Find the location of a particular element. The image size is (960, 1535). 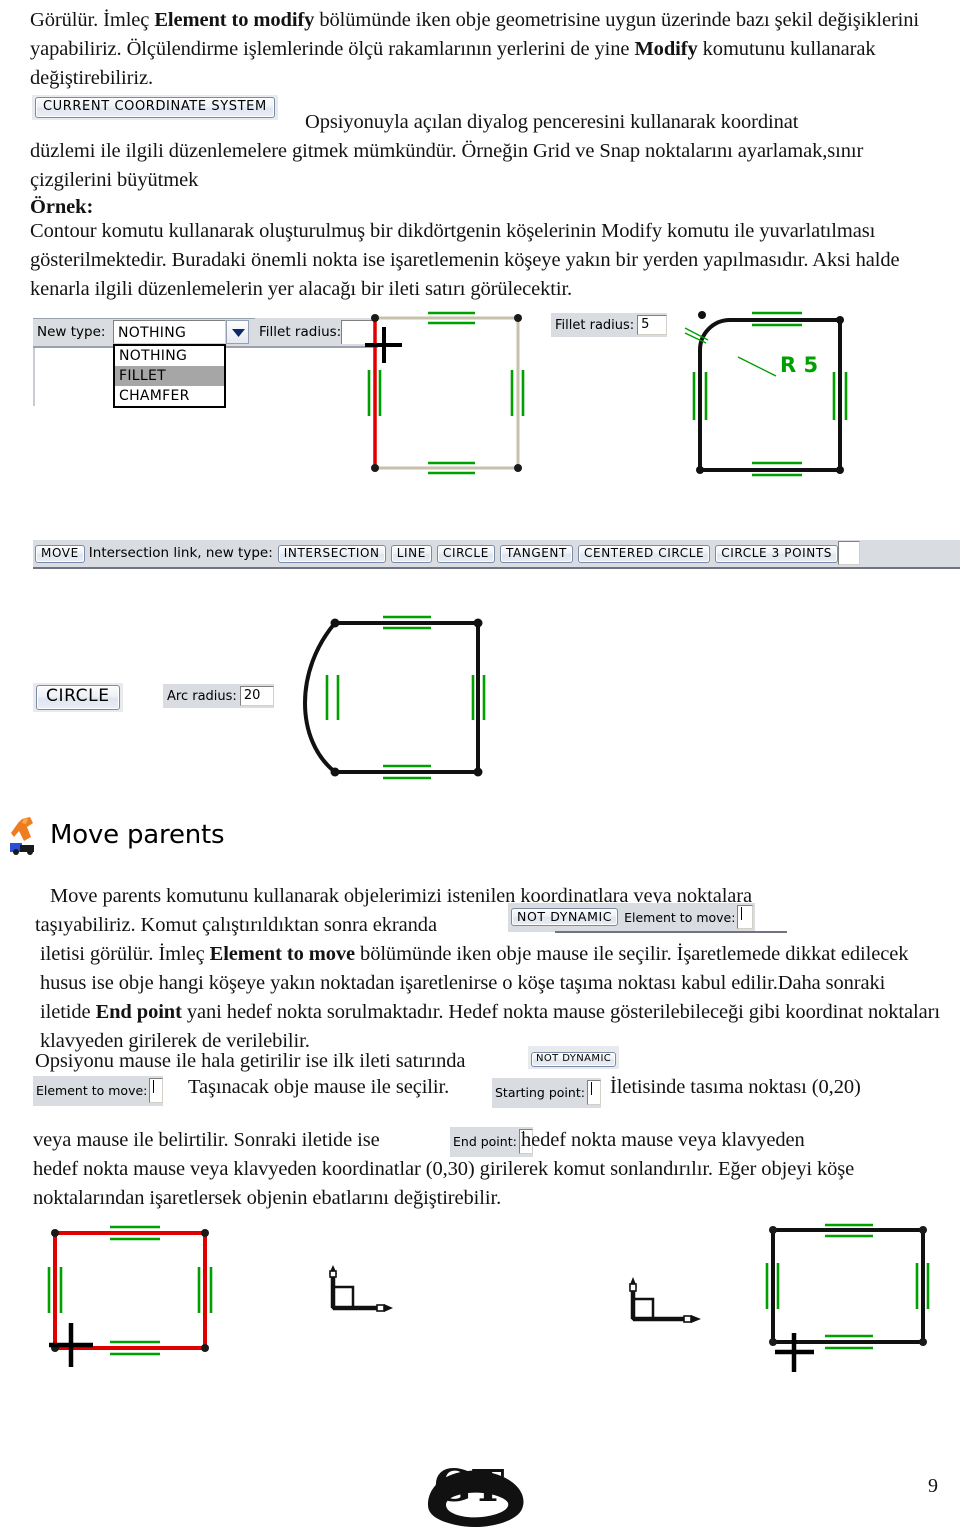

circle-command-button: CIRCLE is located at coordinates (78, 697).